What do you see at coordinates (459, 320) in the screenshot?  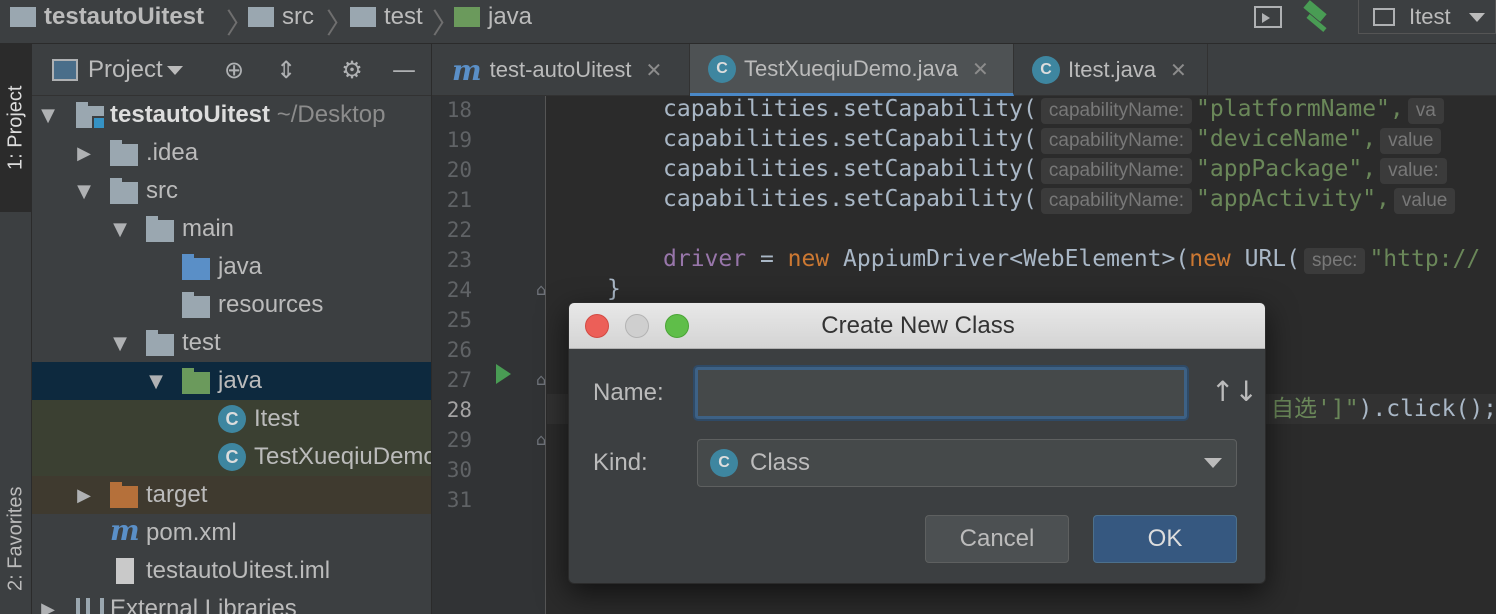 I see `line-number: 25` at bounding box center [459, 320].